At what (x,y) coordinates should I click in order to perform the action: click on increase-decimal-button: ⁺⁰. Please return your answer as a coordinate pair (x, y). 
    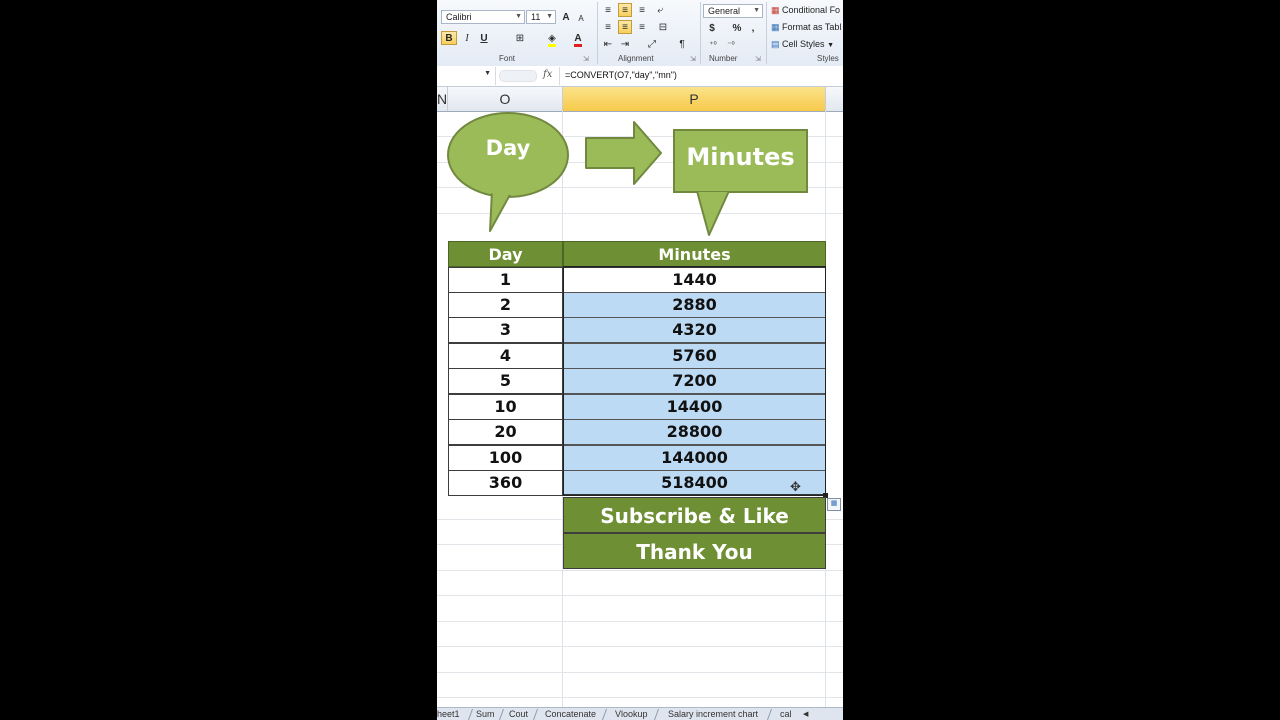
    Looking at the image, I should click on (713, 44).